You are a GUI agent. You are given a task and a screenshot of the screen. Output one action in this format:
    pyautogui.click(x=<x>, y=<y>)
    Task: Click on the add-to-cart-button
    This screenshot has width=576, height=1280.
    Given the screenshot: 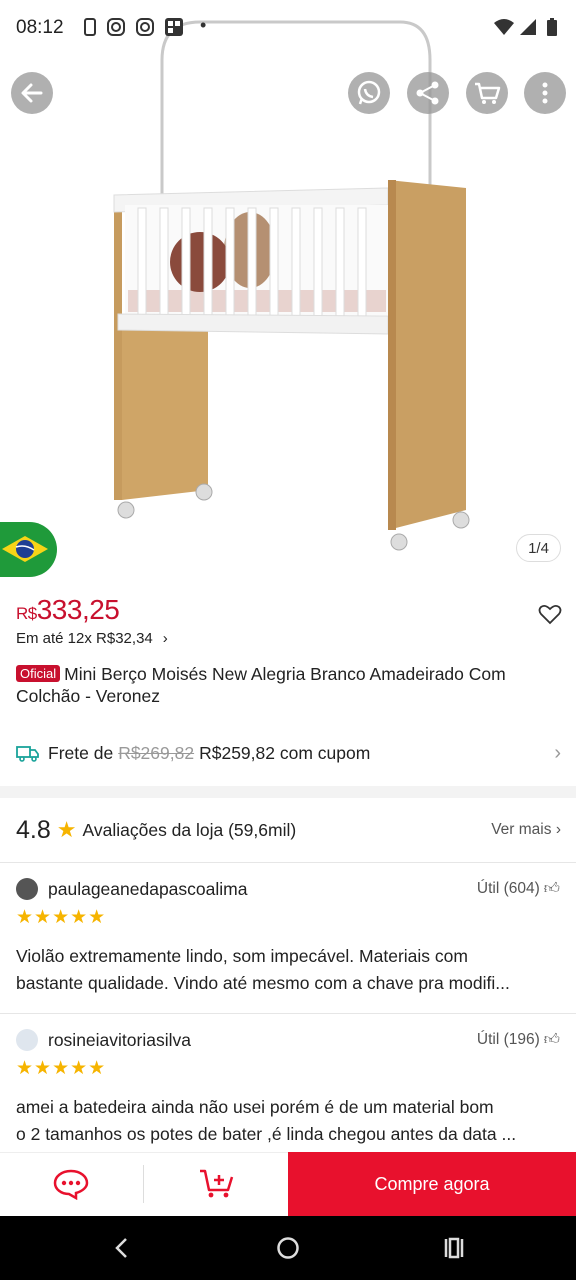 What is the action you would take?
    pyautogui.click(x=218, y=1184)
    